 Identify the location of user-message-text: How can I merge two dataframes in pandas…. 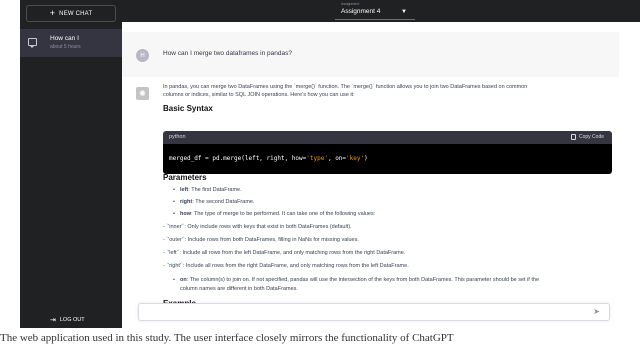
(227, 53).